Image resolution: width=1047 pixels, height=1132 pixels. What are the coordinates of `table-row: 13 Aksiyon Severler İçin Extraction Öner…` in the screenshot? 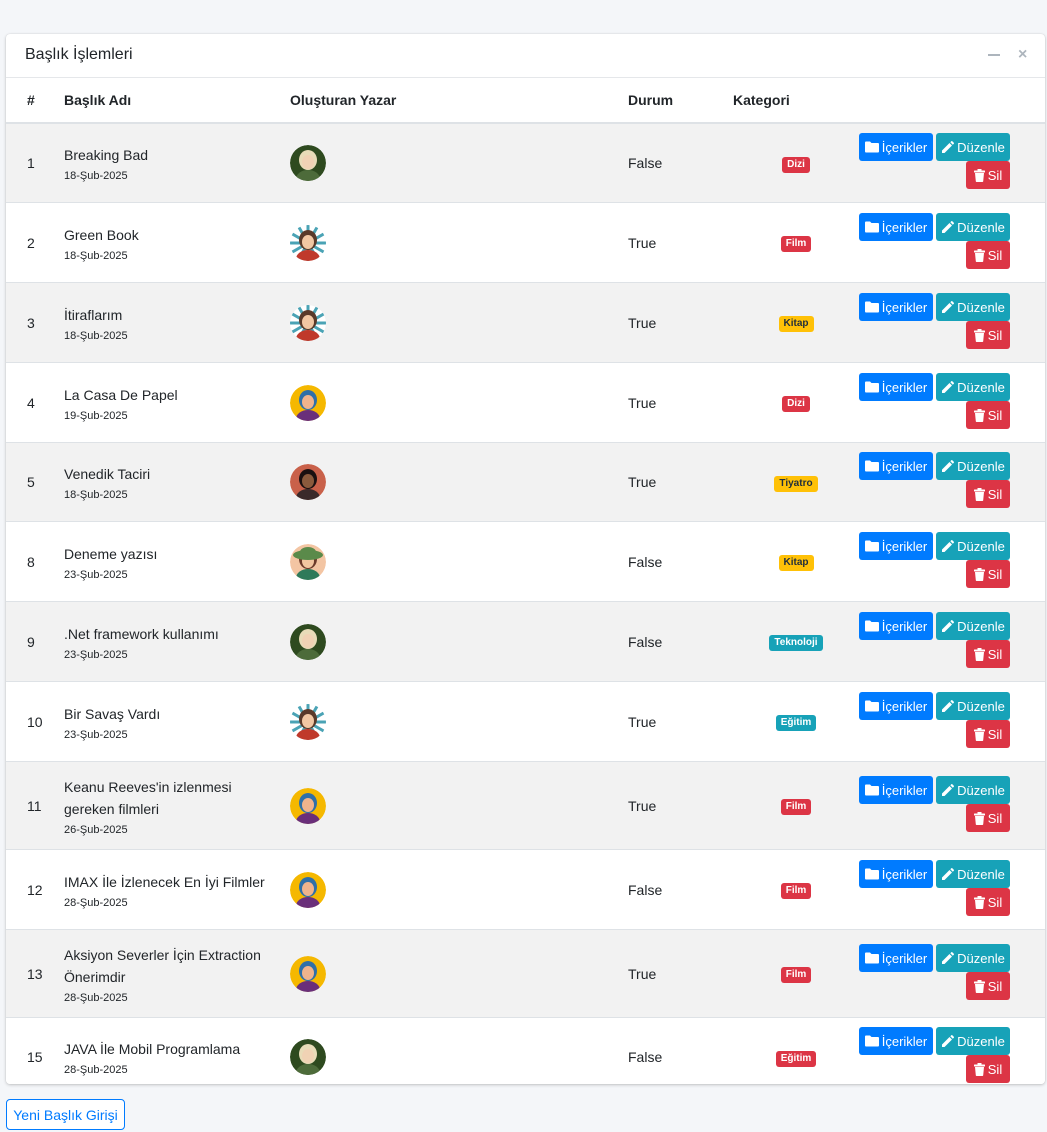 It's located at (525, 973).